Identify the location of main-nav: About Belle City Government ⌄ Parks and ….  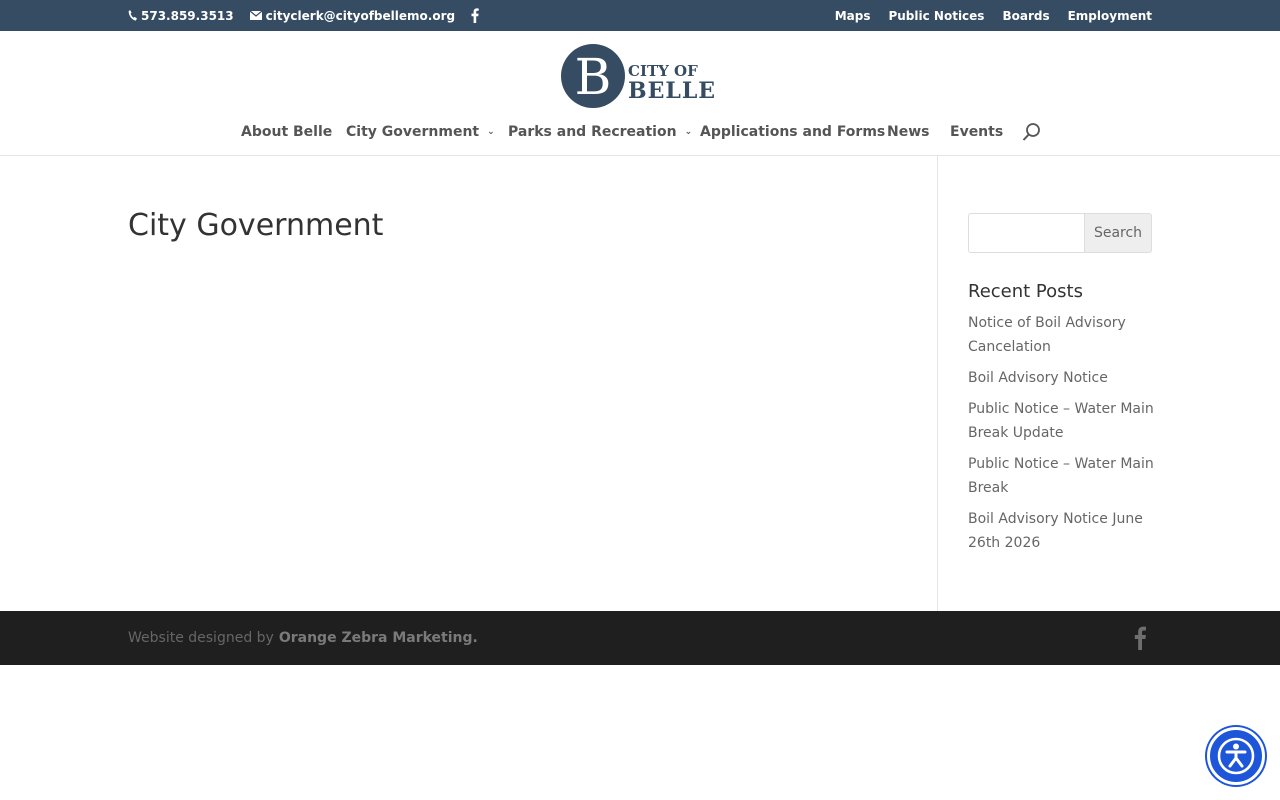
(640, 132).